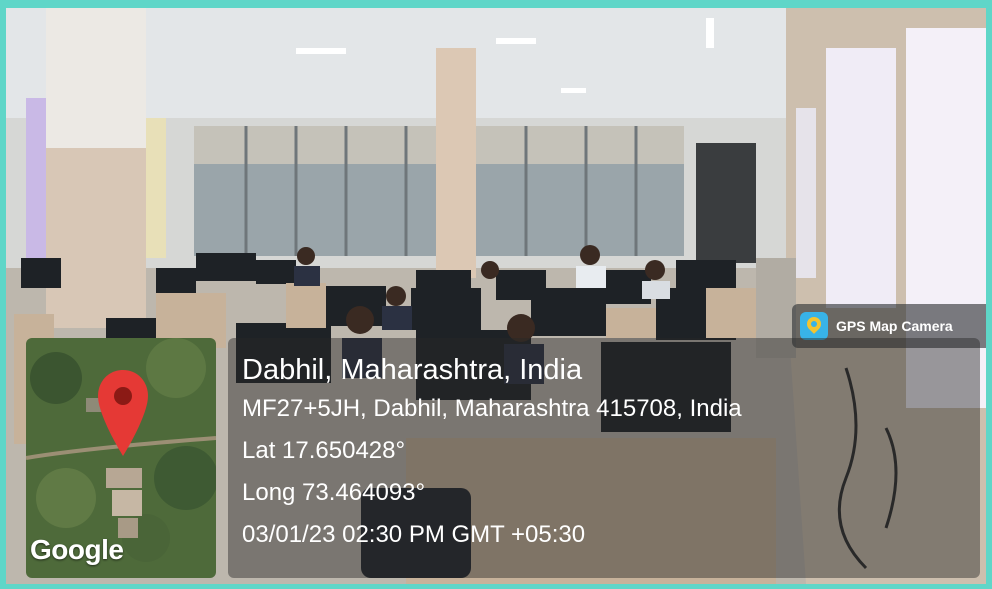  Describe the element at coordinates (123, 413) in the screenshot. I see `map-location-pin-icon` at that location.